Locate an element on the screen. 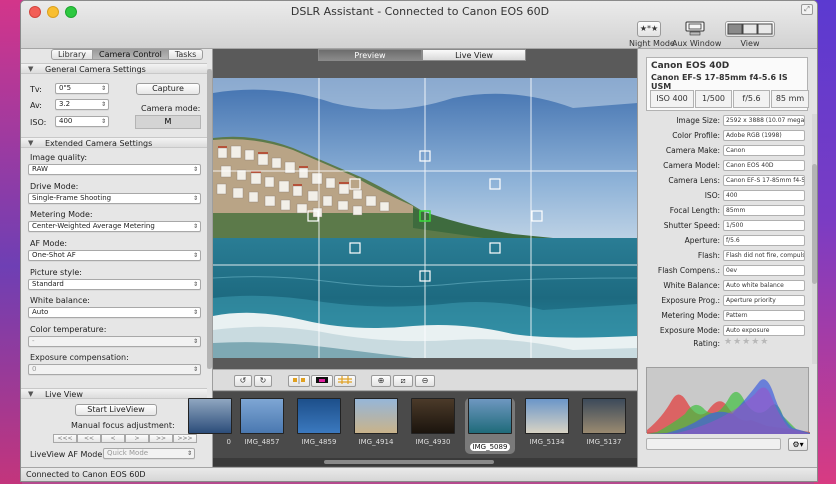 This screenshot has height=484, width=836. metadata-value: 2592 x 3888 (10.07 megapixels) is located at coordinates (764, 120).